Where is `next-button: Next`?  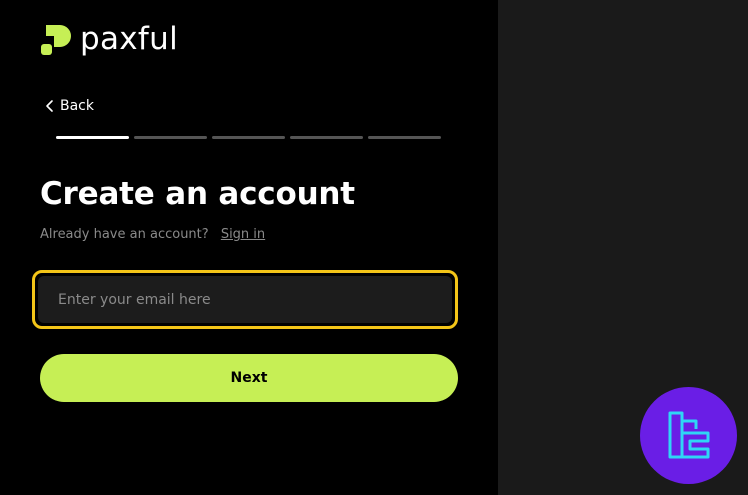 next-button: Next is located at coordinates (249, 378).